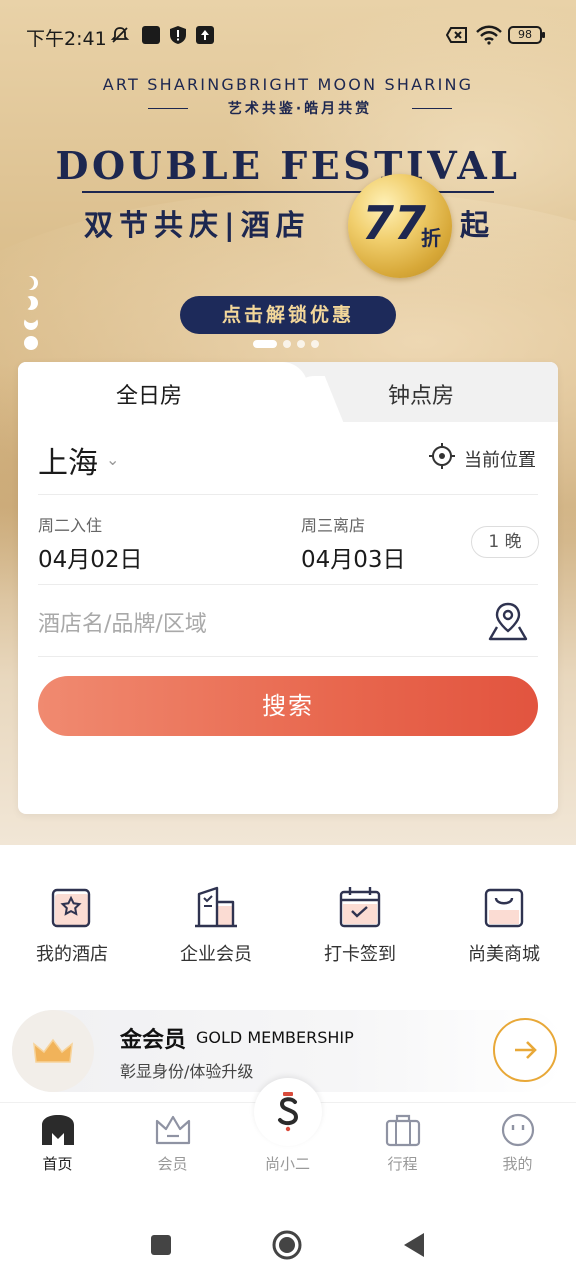 The width and height of the screenshot is (576, 1280). What do you see at coordinates (31, 323) in the screenshot?
I see `gibbous-moon-icon` at bounding box center [31, 323].